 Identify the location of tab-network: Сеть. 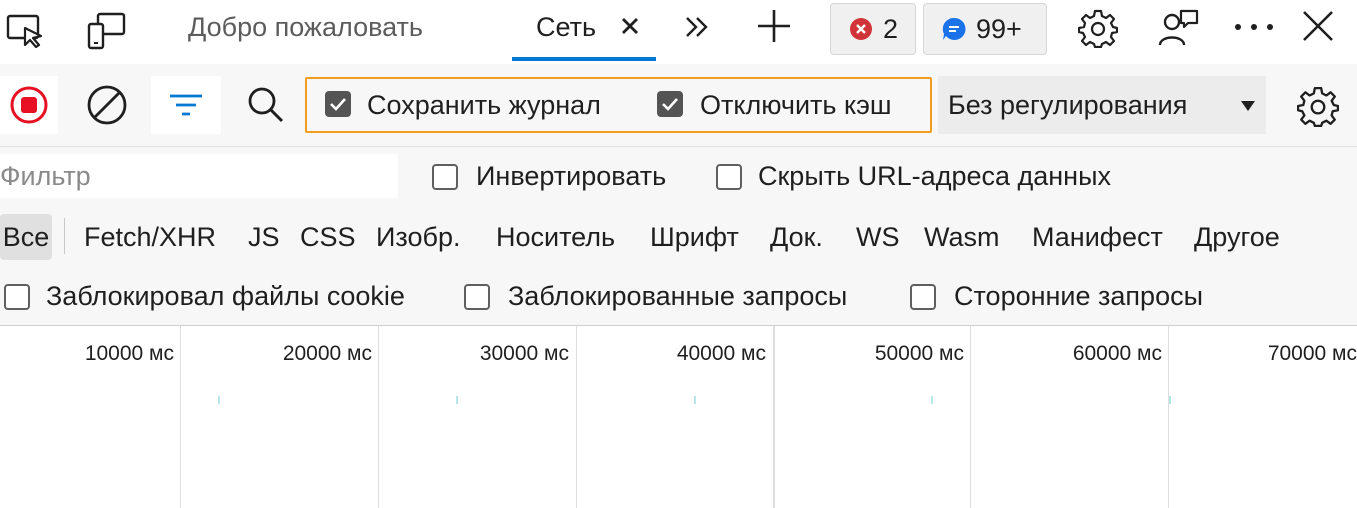
(566, 27).